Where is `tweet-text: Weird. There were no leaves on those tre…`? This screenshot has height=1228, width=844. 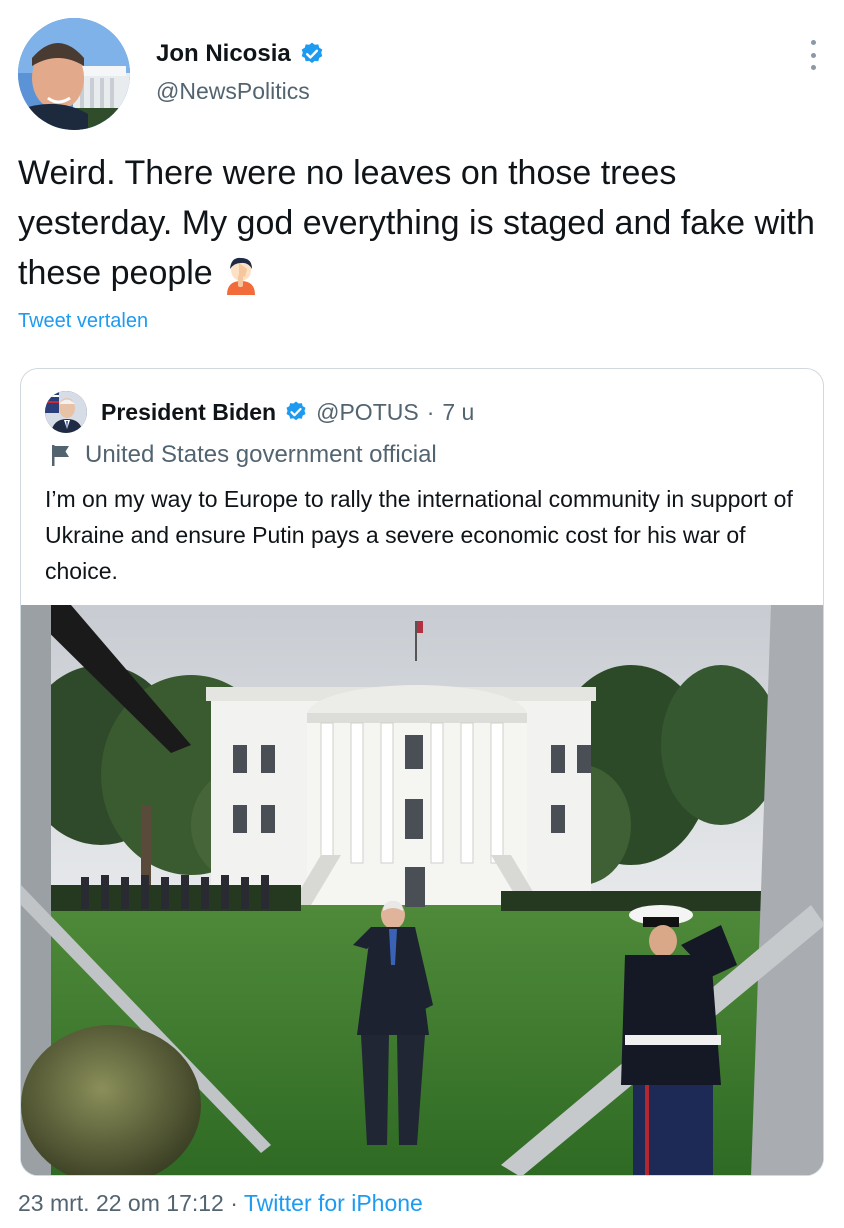
tweet-text: Weird. There were no leaves on those tre… is located at coordinates (416, 223).